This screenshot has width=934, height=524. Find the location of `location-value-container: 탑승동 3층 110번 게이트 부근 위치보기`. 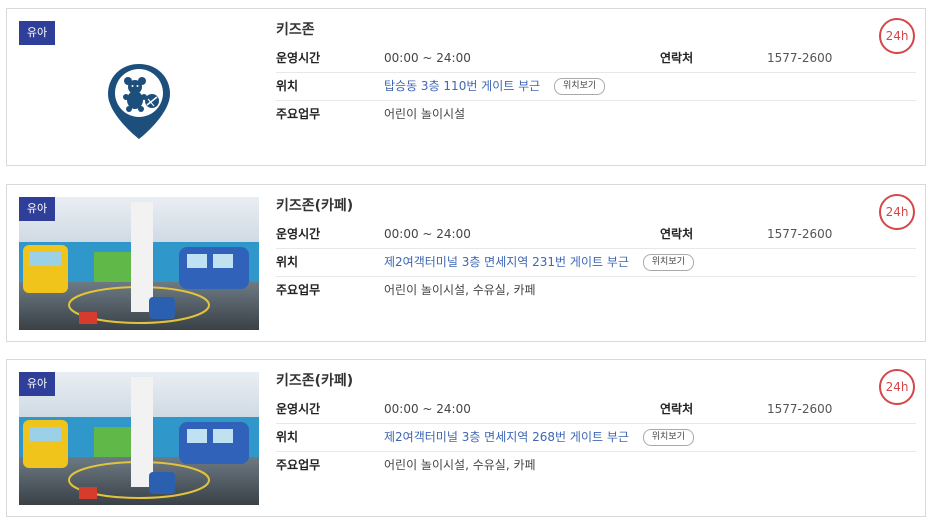

location-value-container: 탑승동 3층 110번 게이트 부근 위치보기 is located at coordinates (495, 86).